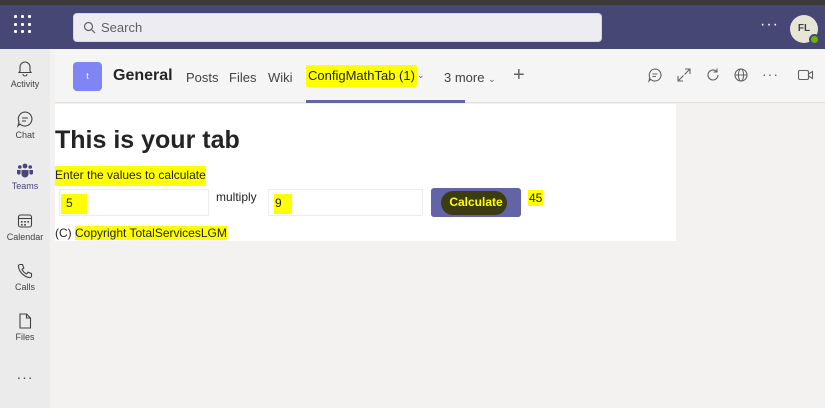  Describe the element at coordinates (143, 75) in the screenshot. I see `channel-name: General` at that location.